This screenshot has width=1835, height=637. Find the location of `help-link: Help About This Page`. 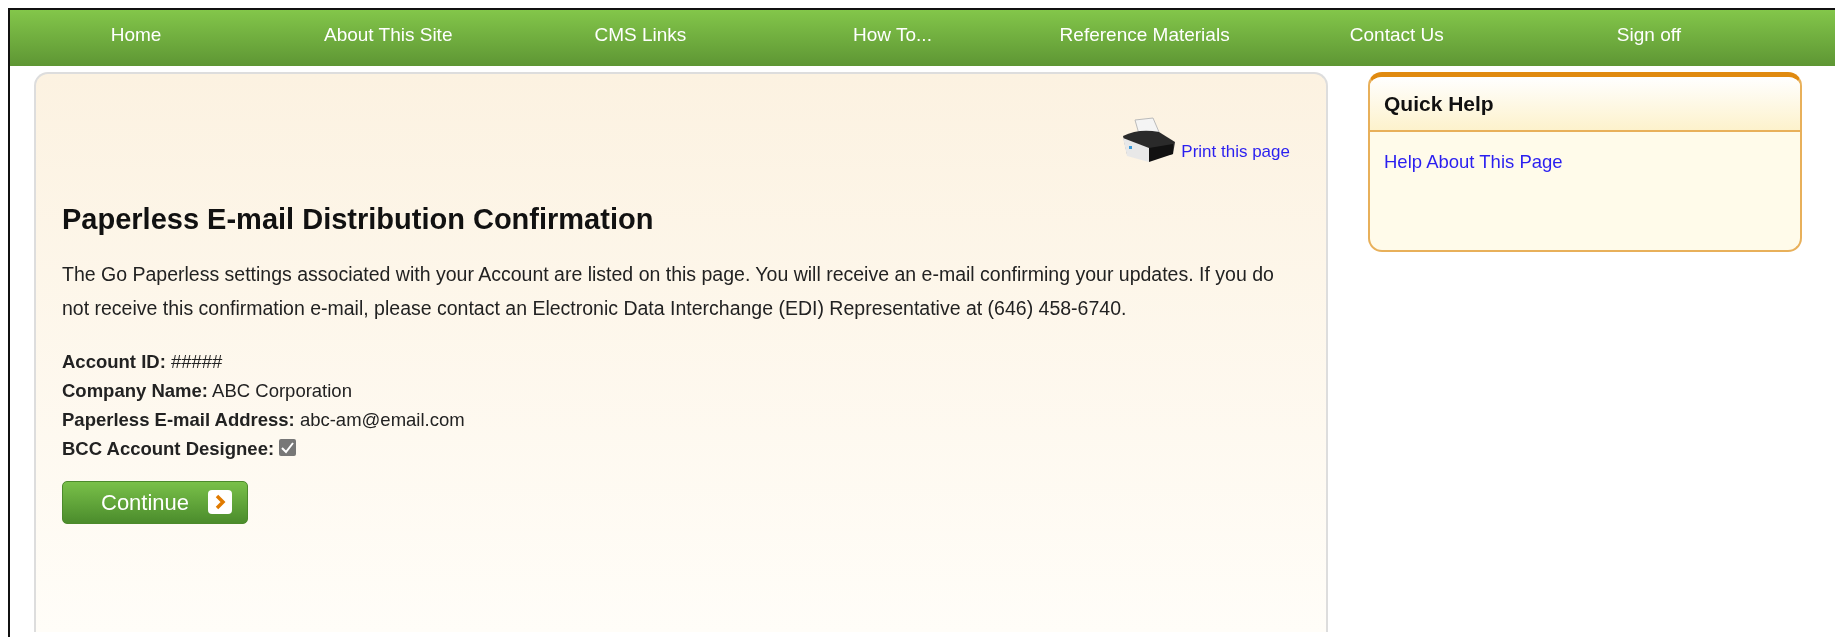

help-link: Help About This Page is located at coordinates (1473, 162).